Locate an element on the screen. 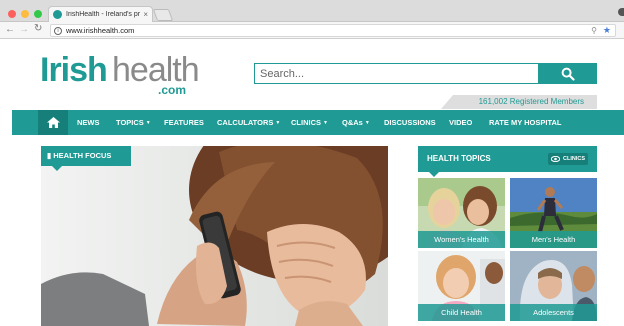  clinics-button: CLINICS is located at coordinates (568, 159).